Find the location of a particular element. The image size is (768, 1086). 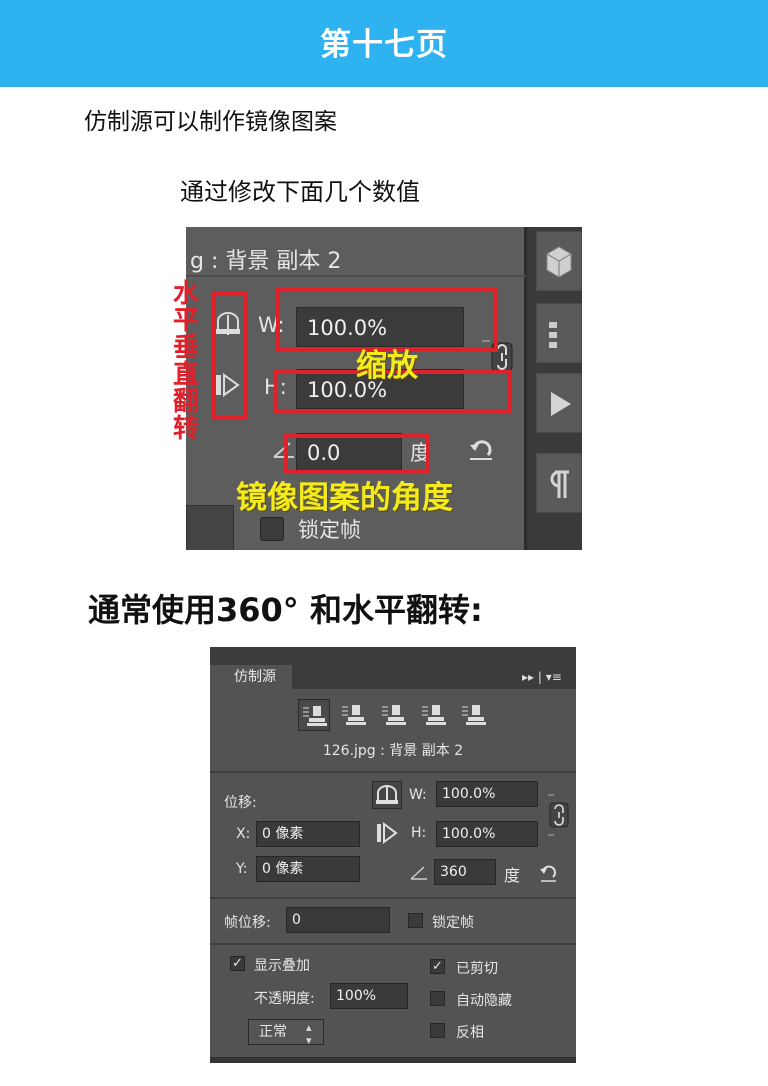

angle-annotation: 镜像图案的角度 is located at coordinates (344, 498).